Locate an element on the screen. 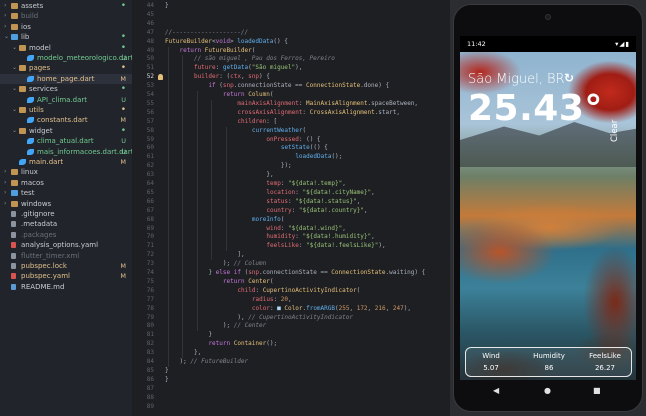 This screenshot has height=416, width=646. code-line: 48 FutureBuilder<void> loadedData() { is located at coordinates (291, 42).